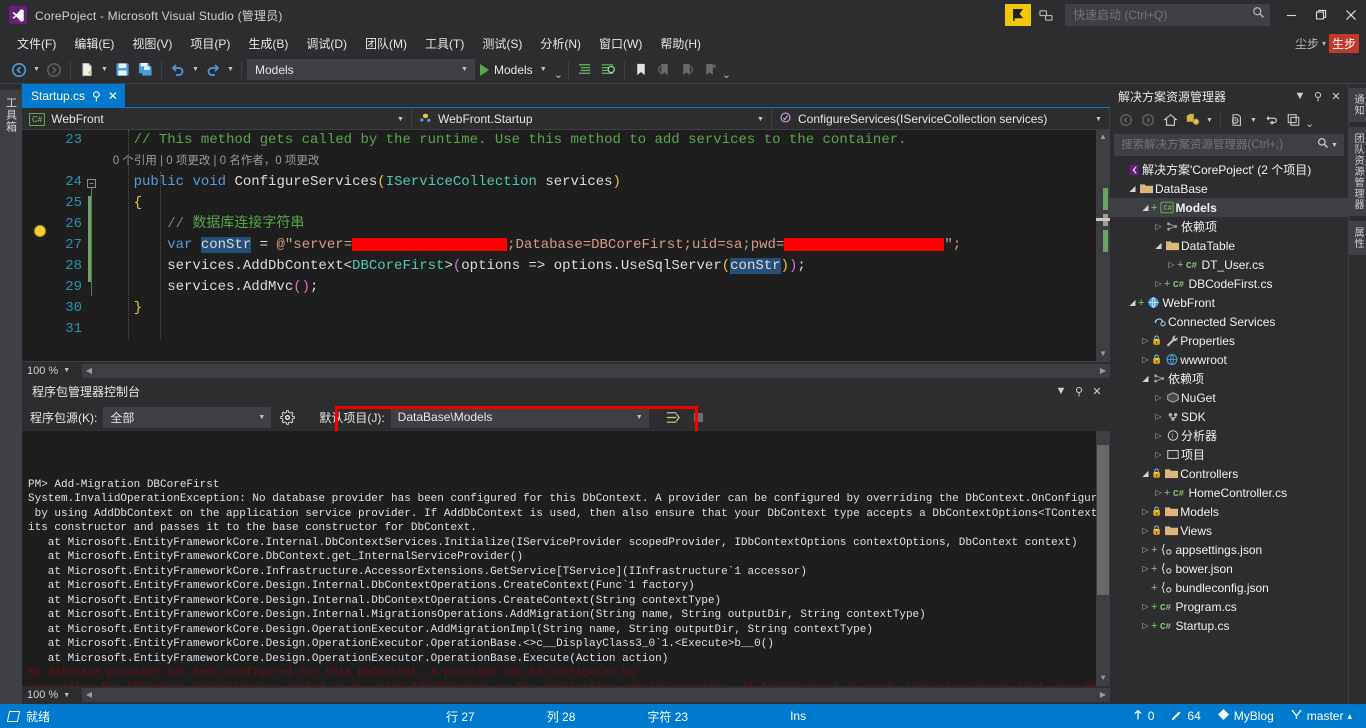 The width and height of the screenshot is (1366, 728). Describe the element at coordinates (1271, 120) in the screenshot. I see `refresh-icon` at that location.